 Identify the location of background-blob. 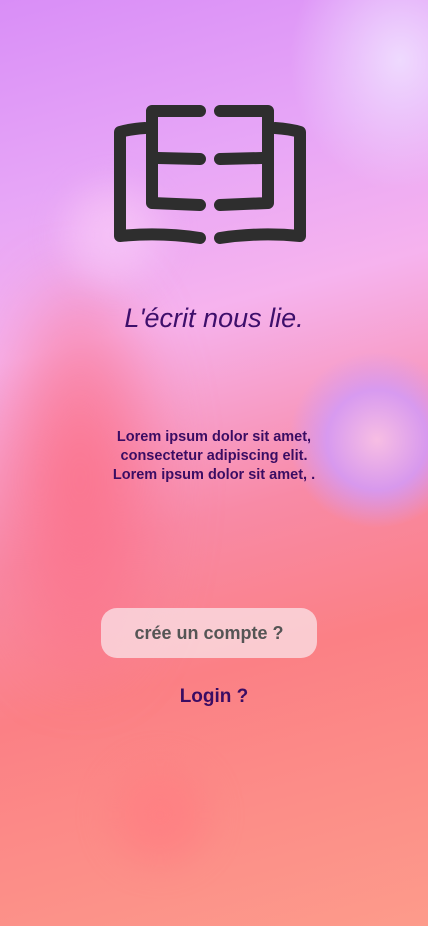
(160, 815).